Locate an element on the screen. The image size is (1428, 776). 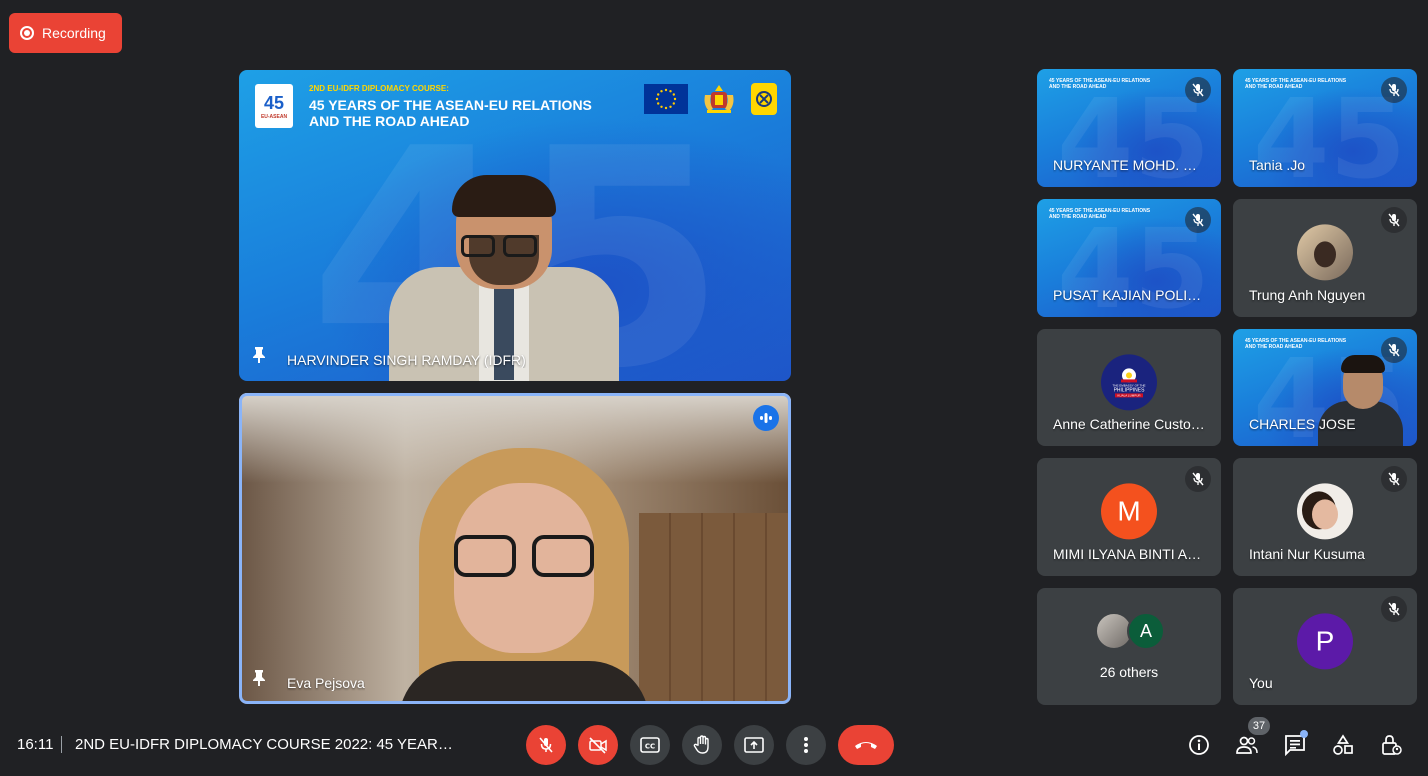
participant-name: You is located at coordinates (1261, 683).